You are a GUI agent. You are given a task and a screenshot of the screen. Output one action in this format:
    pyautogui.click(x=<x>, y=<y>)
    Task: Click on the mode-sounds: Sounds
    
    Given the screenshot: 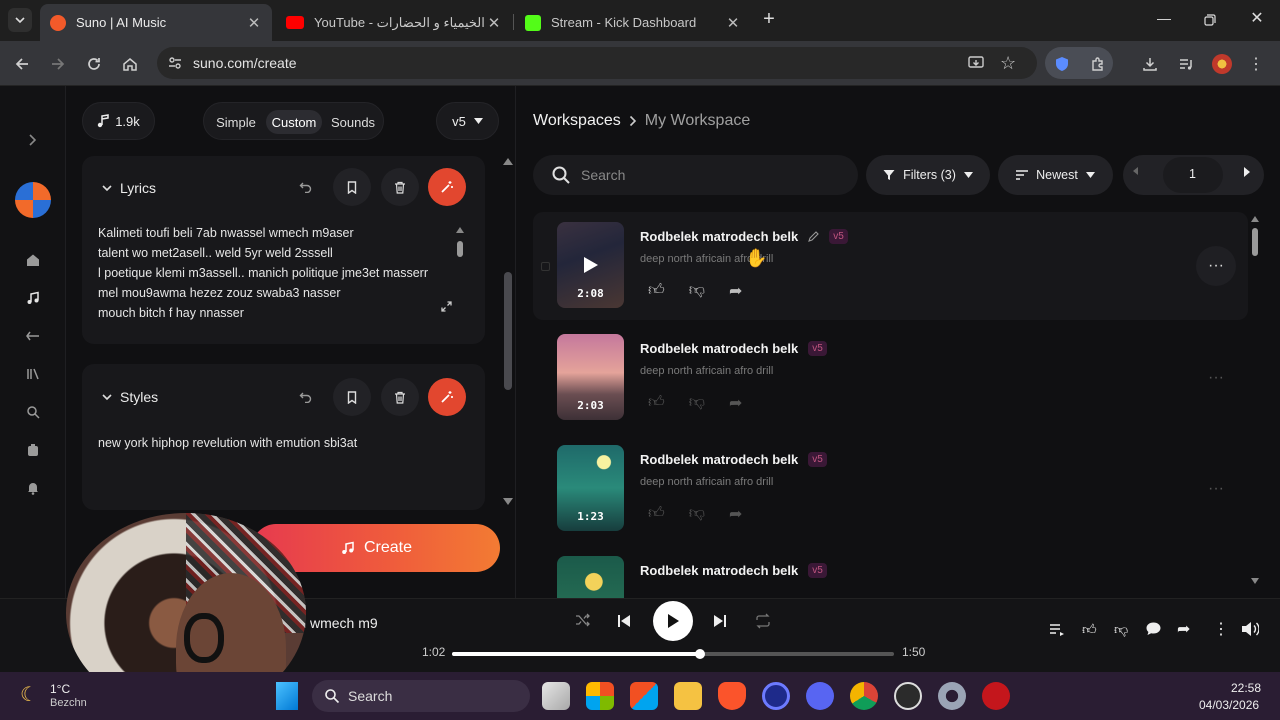 What is the action you would take?
    pyautogui.click(x=353, y=122)
    